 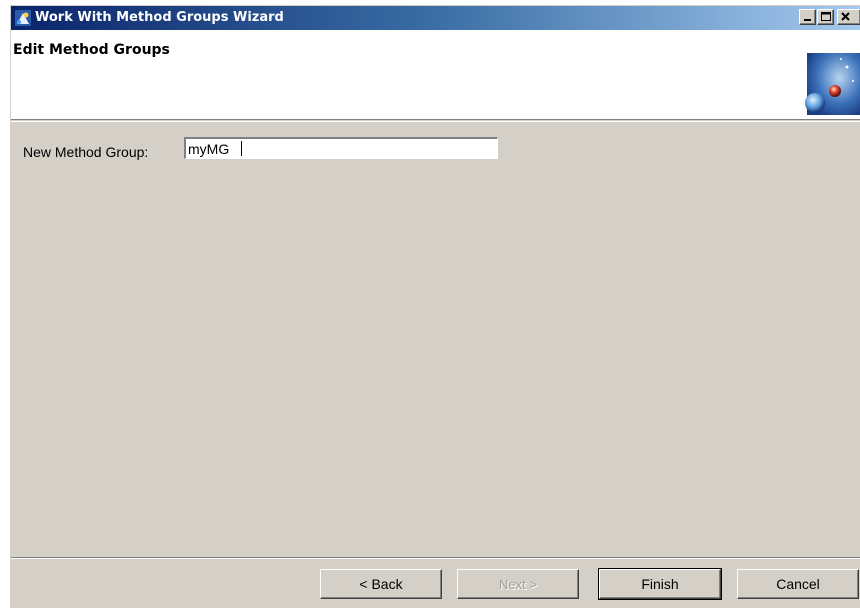 What do you see at coordinates (341, 148) in the screenshot?
I see `new-method-group-input` at bounding box center [341, 148].